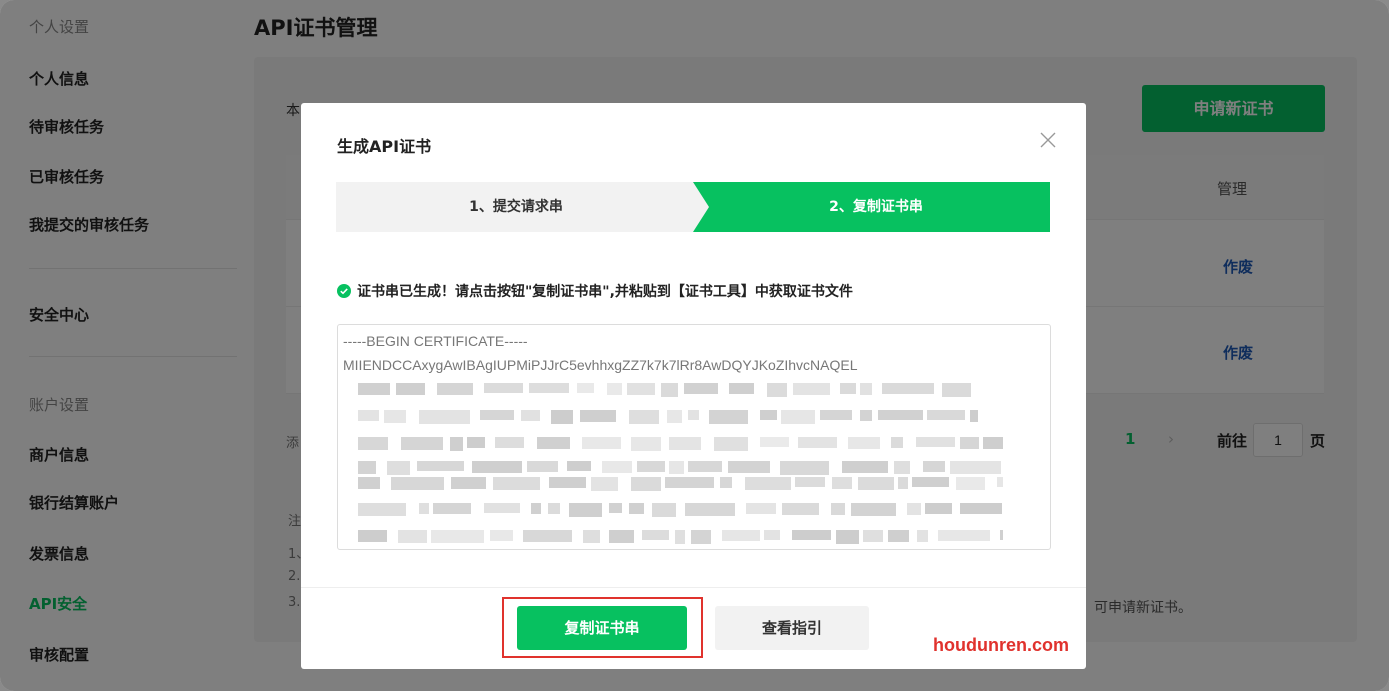 This screenshot has width=1389, height=691. Describe the element at coordinates (602, 628) in the screenshot. I see `copy-certificate-button: 复制证书串` at that location.